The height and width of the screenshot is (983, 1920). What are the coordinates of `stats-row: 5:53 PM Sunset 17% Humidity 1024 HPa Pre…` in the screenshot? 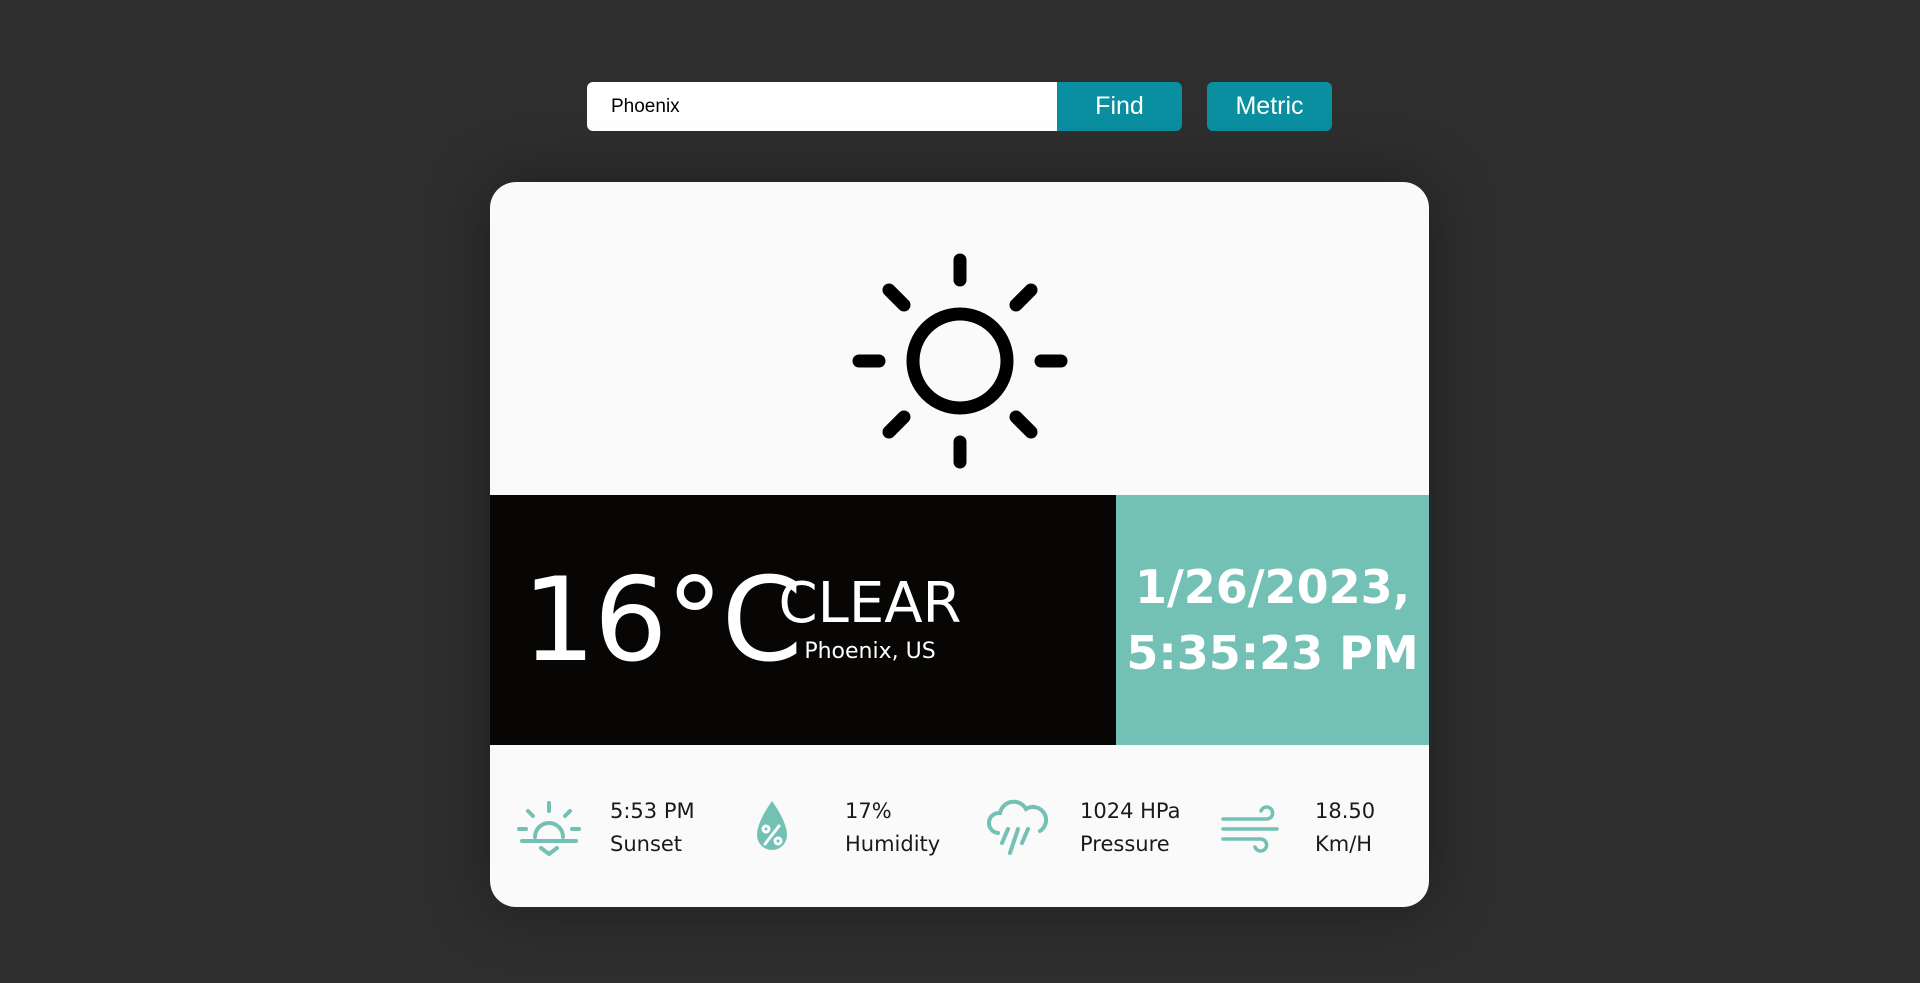 It's located at (959, 826).